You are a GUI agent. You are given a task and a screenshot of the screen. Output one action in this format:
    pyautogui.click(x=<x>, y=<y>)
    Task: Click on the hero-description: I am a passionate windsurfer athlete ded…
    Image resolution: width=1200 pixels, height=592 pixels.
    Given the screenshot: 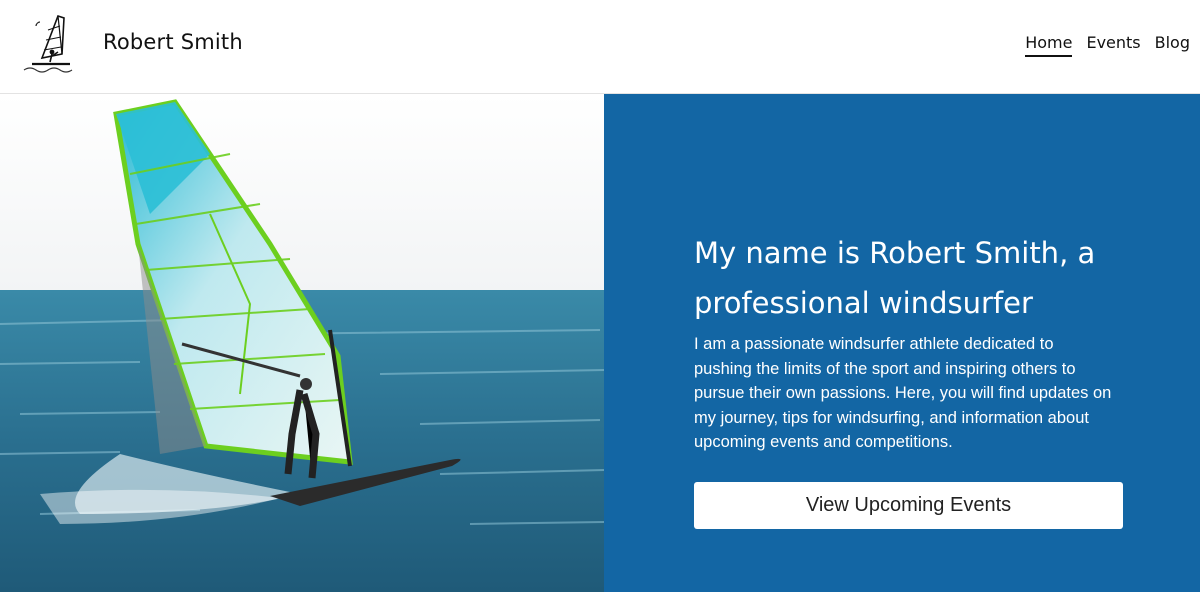 What is the action you would take?
    pyautogui.click(x=903, y=393)
    